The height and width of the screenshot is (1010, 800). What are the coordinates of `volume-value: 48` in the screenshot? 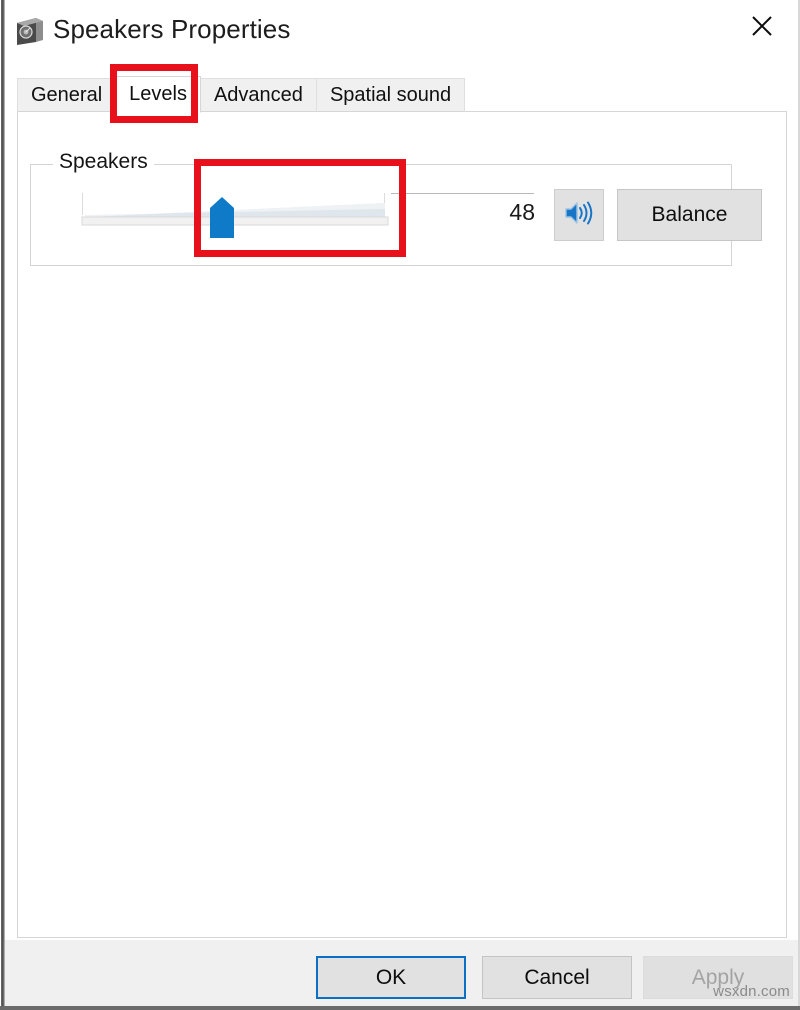 It's located at (522, 212).